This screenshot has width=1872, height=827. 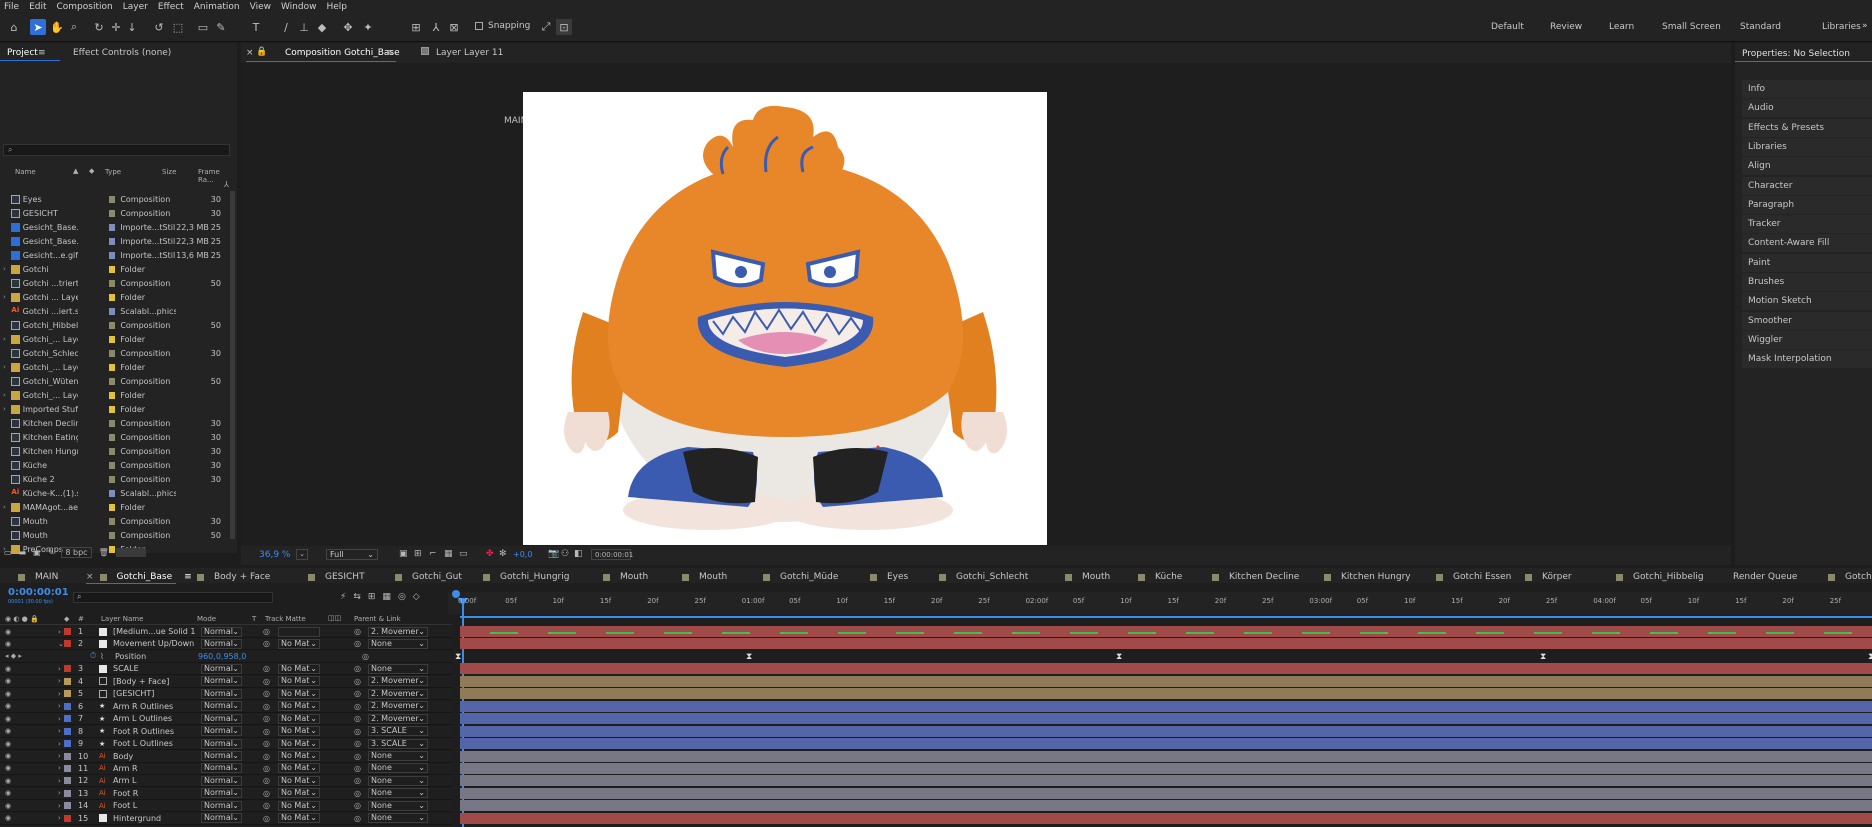 I want to click on property-row: ◂ ◆ ▸ ⏱ ⌇ Position 960,0,958,0 ◎, so click(x=226, y=656).